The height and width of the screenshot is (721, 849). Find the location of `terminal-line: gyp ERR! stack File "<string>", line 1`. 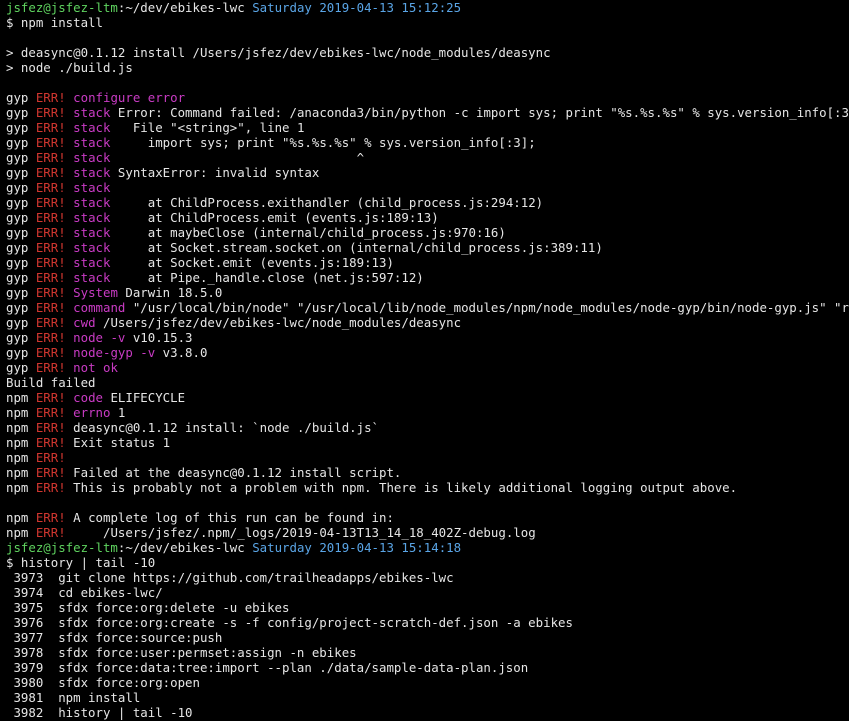

terminal-line: gyp ERR! stack File "<string>", line 1 is located at coordinates (427, 127).